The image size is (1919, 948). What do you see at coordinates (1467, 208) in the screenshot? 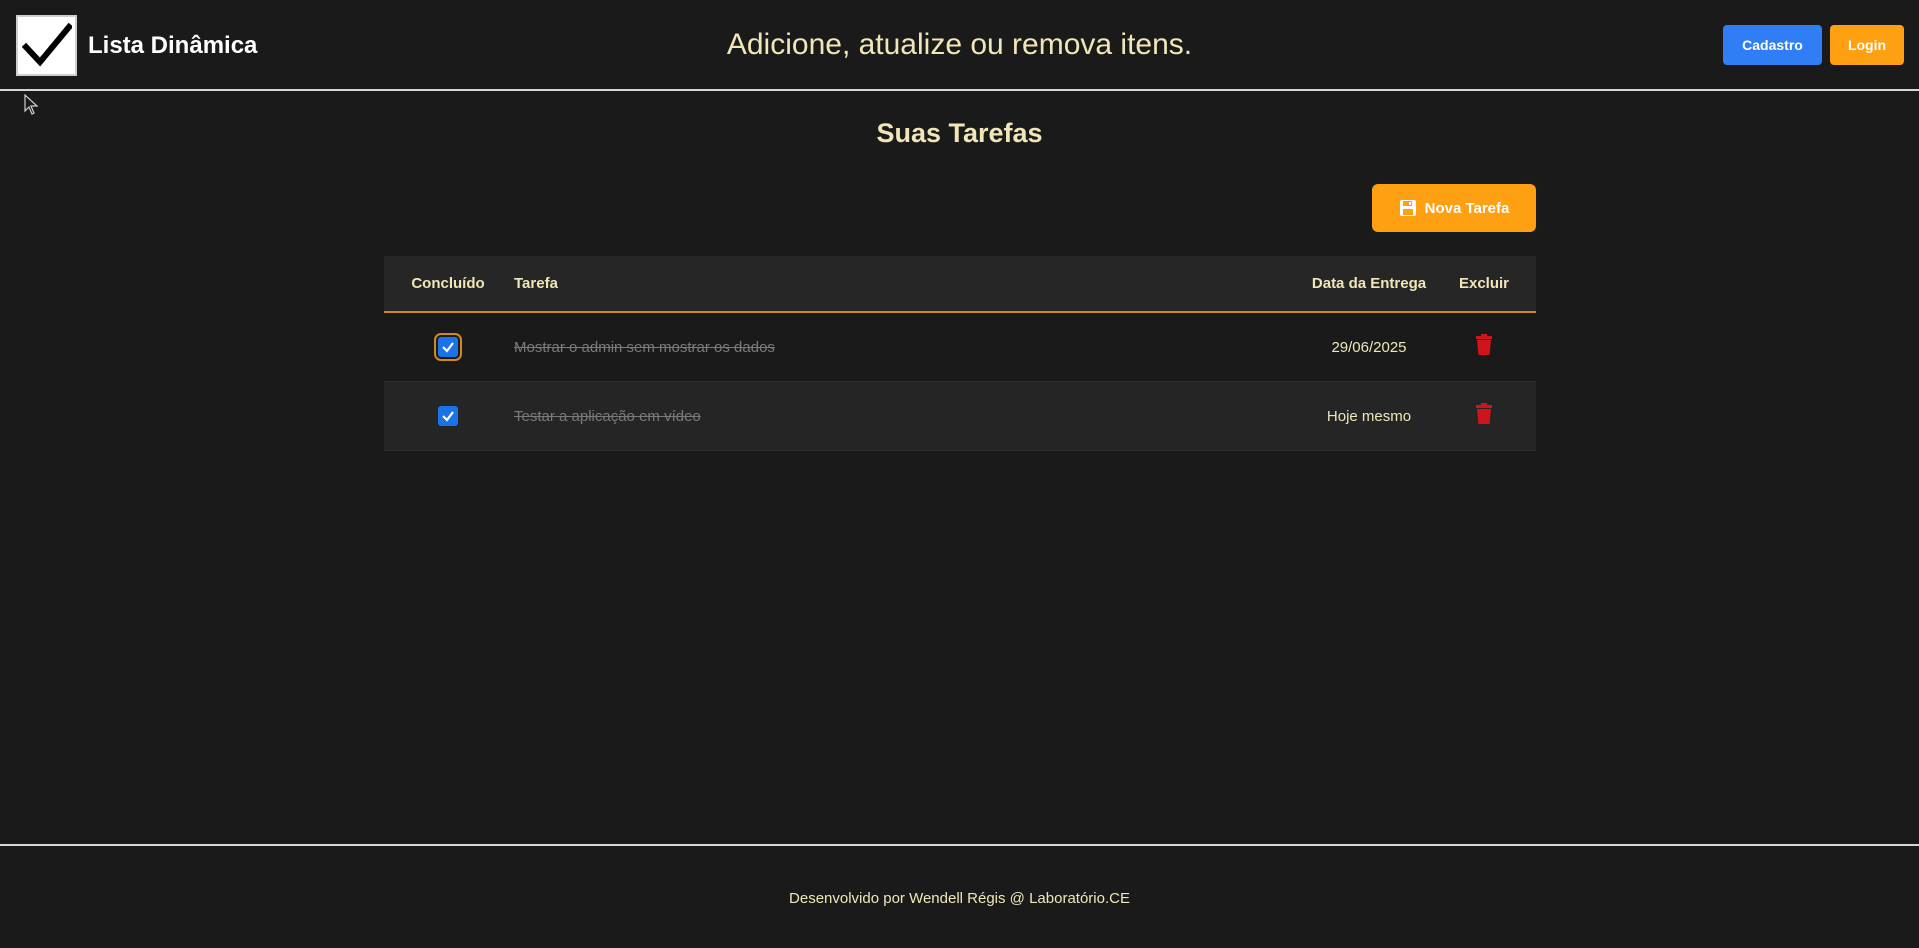
I see `new-task-label: Nova Tarefa` at bounding box center [1467, 208].